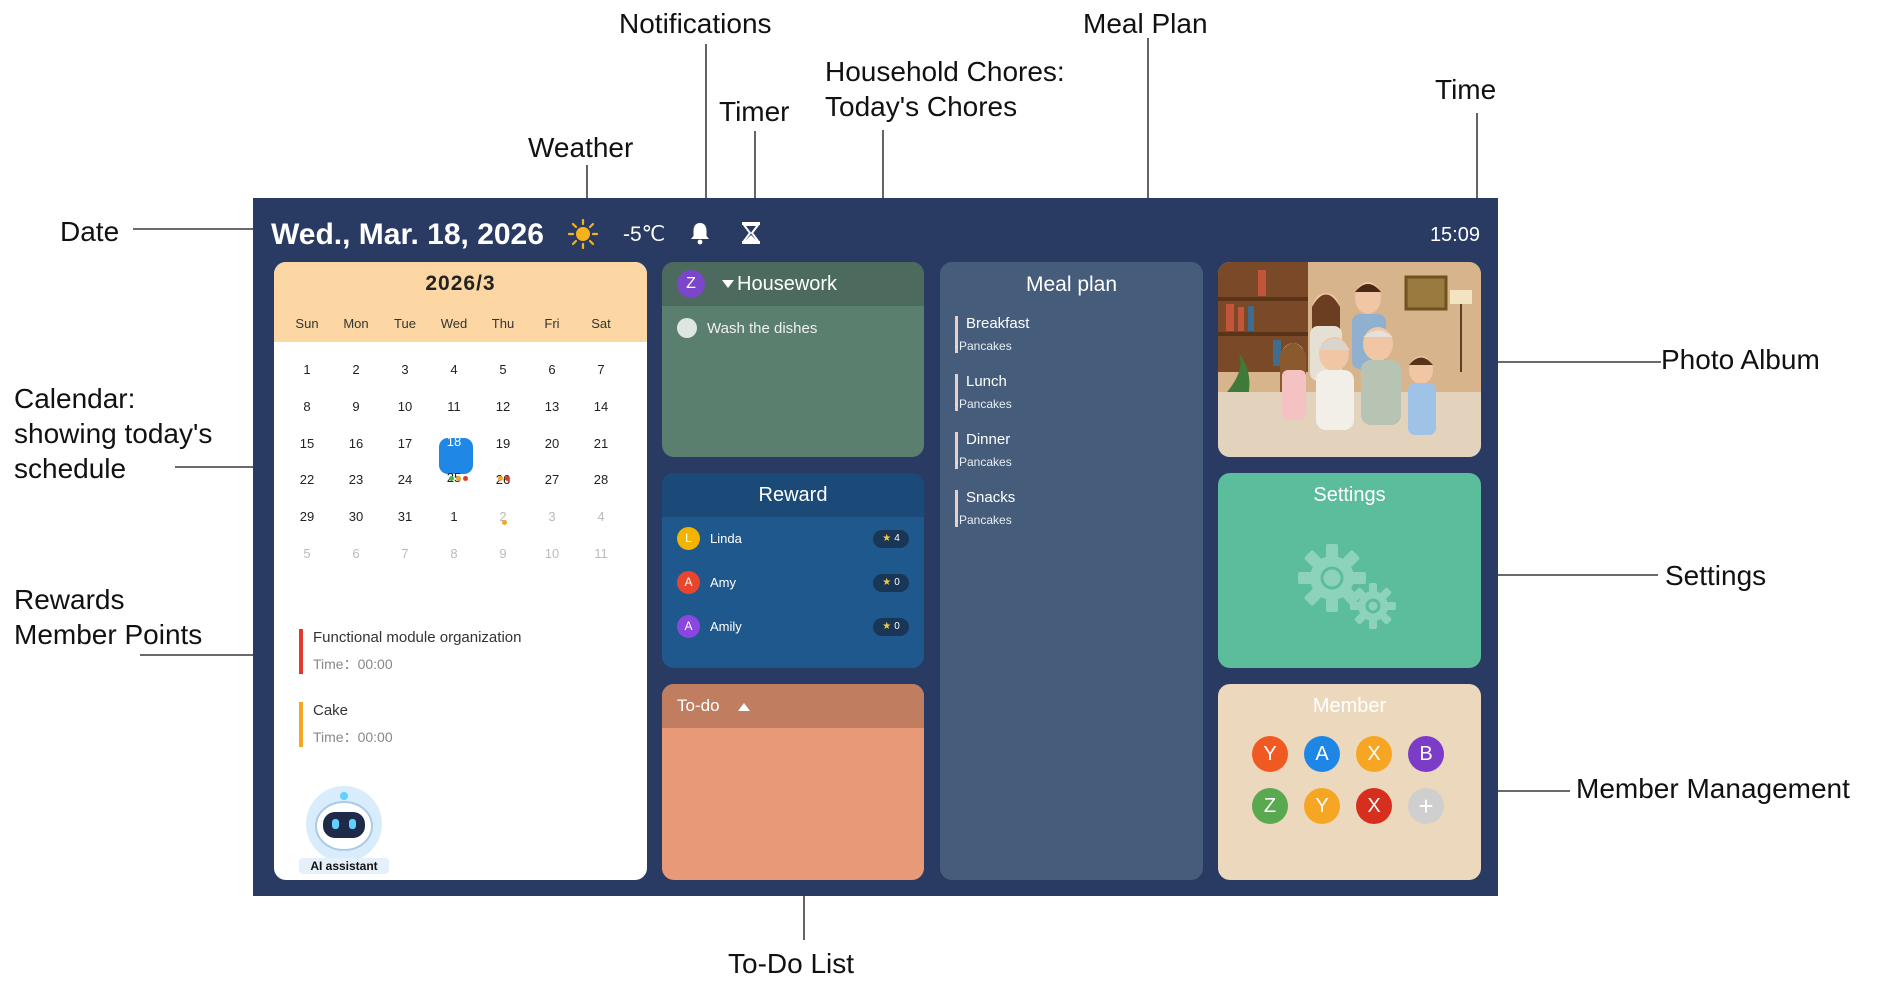 The height and width of the screenshot is (981, 1886). Describe the element at coordinates (331, 710) in the screenshot. I see `schedule-item-title: Cake` at that location.